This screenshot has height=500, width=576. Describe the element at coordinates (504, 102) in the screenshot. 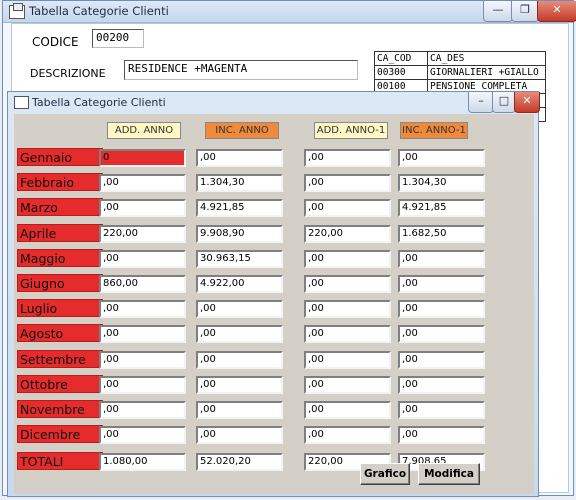

I see `maximize-button: □` at that location.